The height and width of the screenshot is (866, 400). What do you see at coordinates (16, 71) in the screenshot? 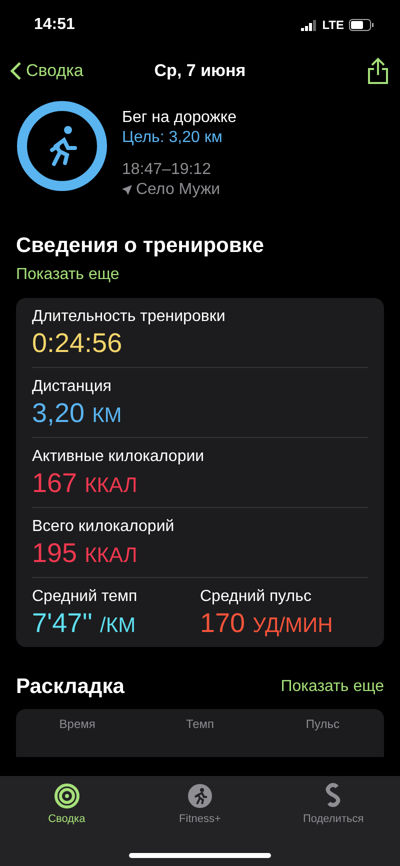
I see `chevron-left-icon` at bounding box center [16, 71].